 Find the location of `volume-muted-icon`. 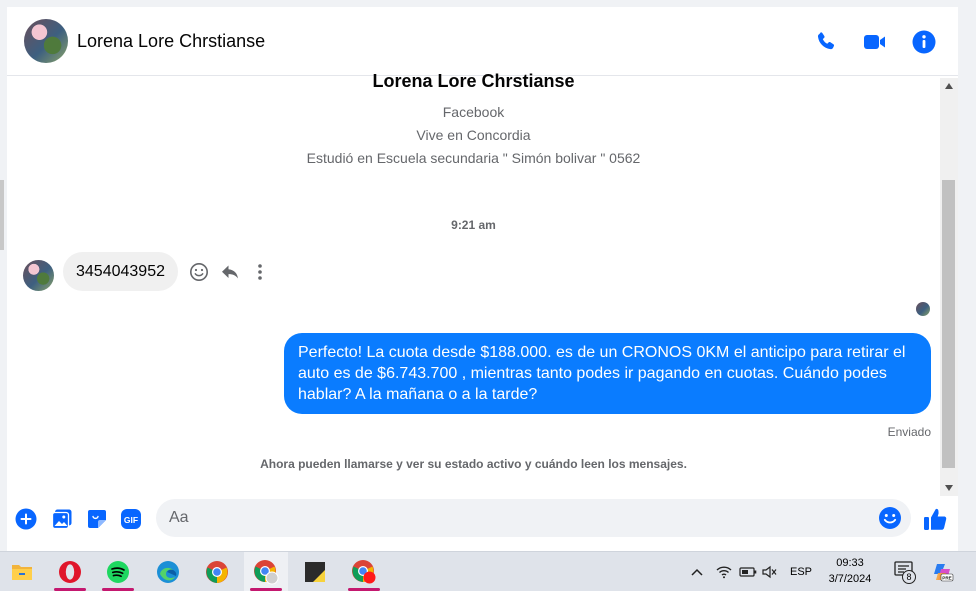

volume-muted-icon is located at coordinates (769, 572).